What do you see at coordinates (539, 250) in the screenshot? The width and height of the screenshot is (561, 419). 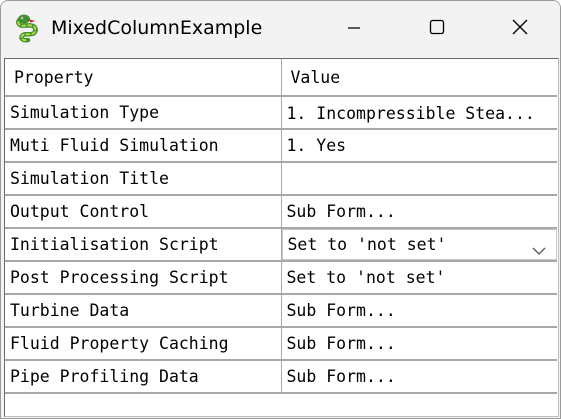 I see `chevron-down-icon` at bounding box center [539, 250].